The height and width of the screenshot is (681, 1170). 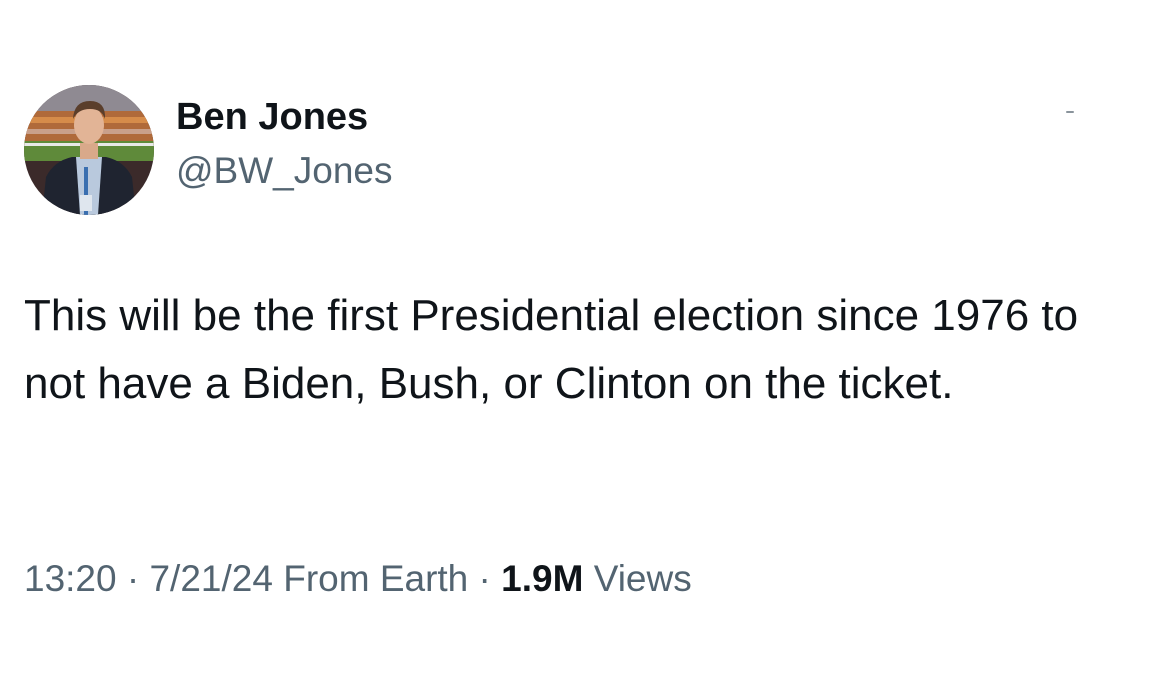 I want to click on avatar, so click(x=89, y=150).